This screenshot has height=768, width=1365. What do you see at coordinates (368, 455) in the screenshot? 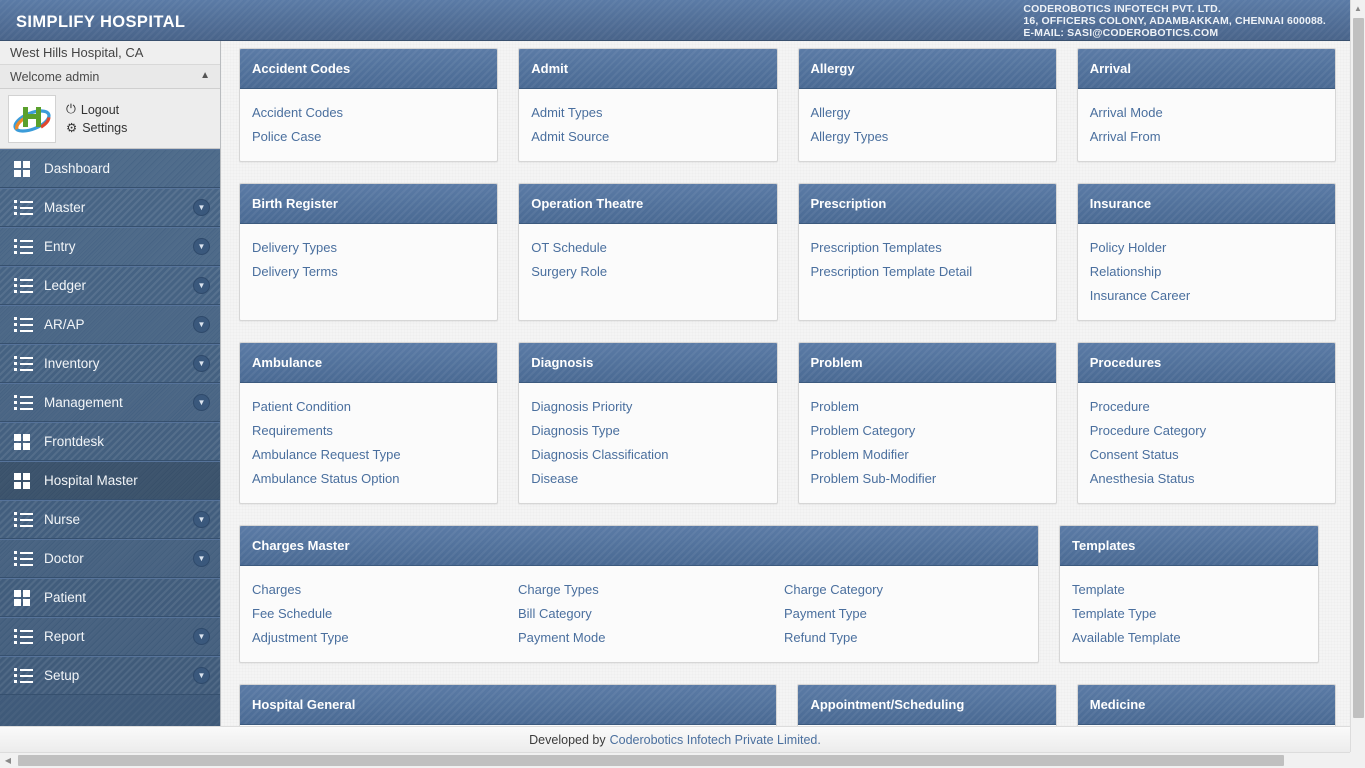
I see `panel-link: Ambulance Request Type` at bounding box center [368, 455].